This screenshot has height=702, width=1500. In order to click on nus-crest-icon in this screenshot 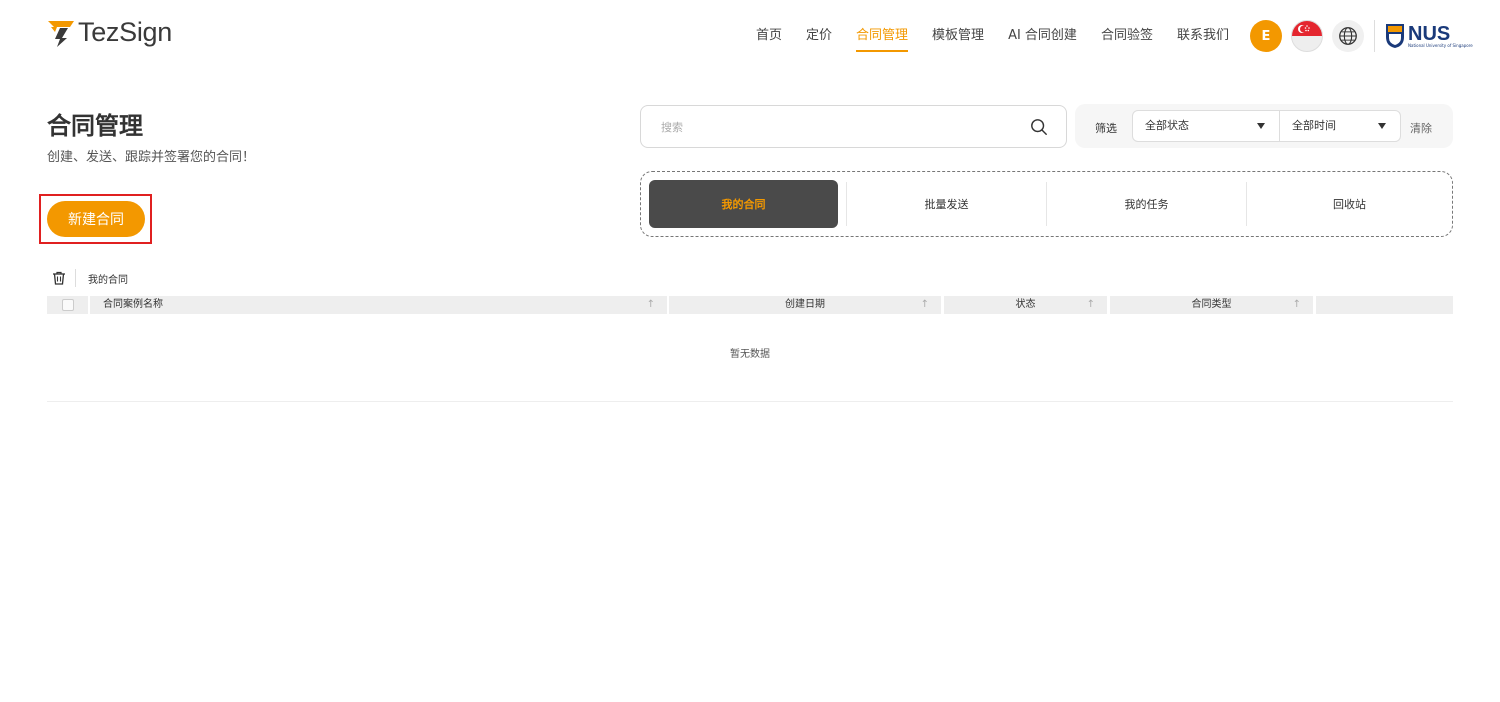, I will do `click(1395, 36)`.